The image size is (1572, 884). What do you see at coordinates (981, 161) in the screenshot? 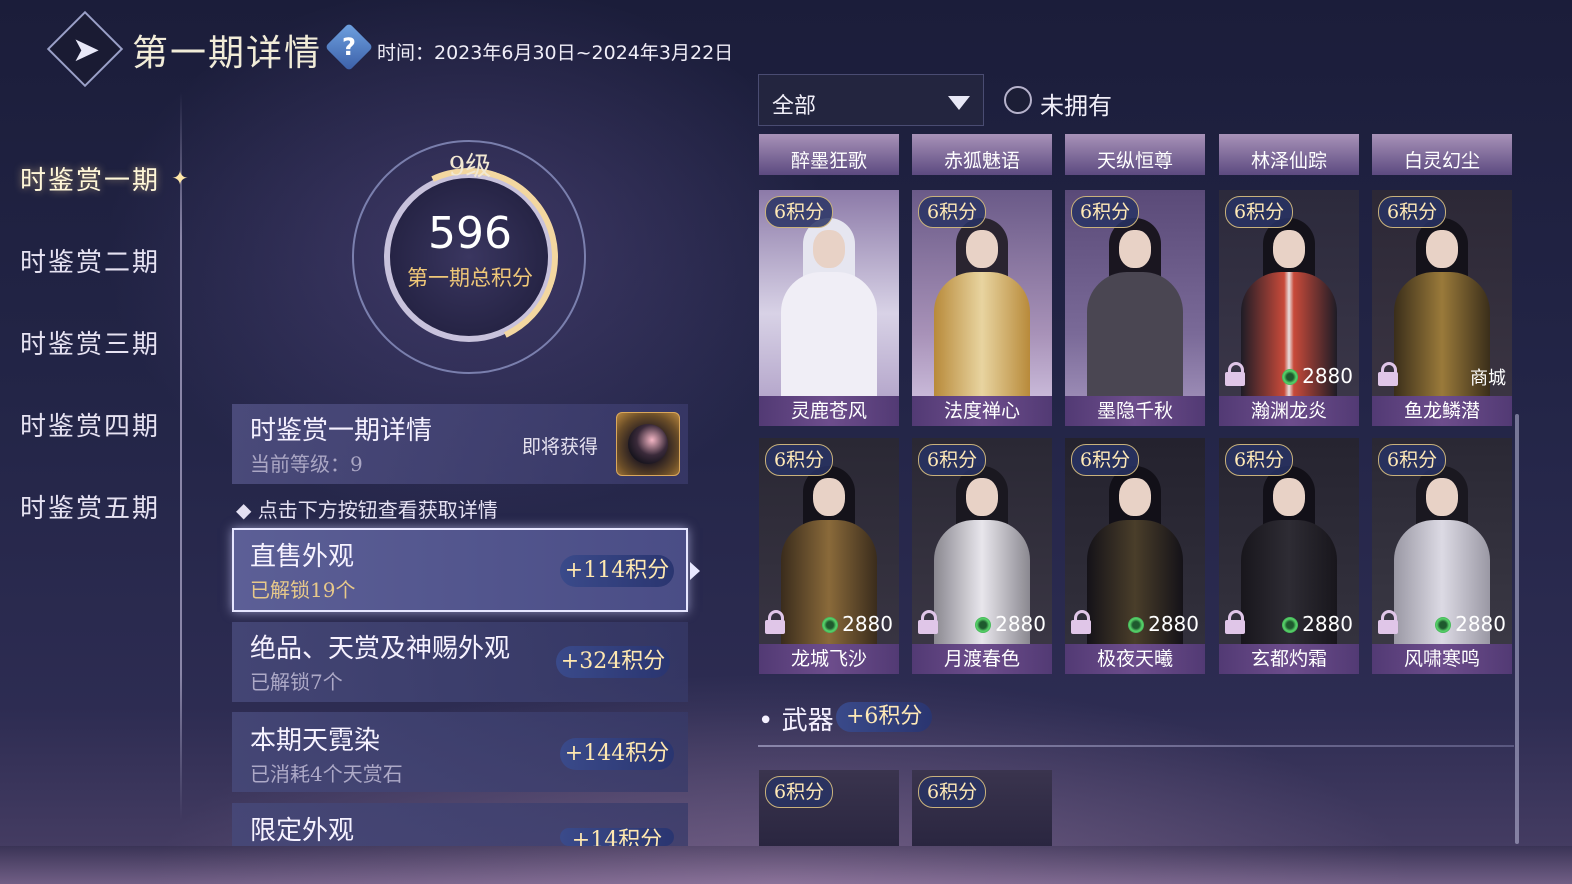
I see `outfit-name: 赤狐魅语` at bounding box center [981, 161].